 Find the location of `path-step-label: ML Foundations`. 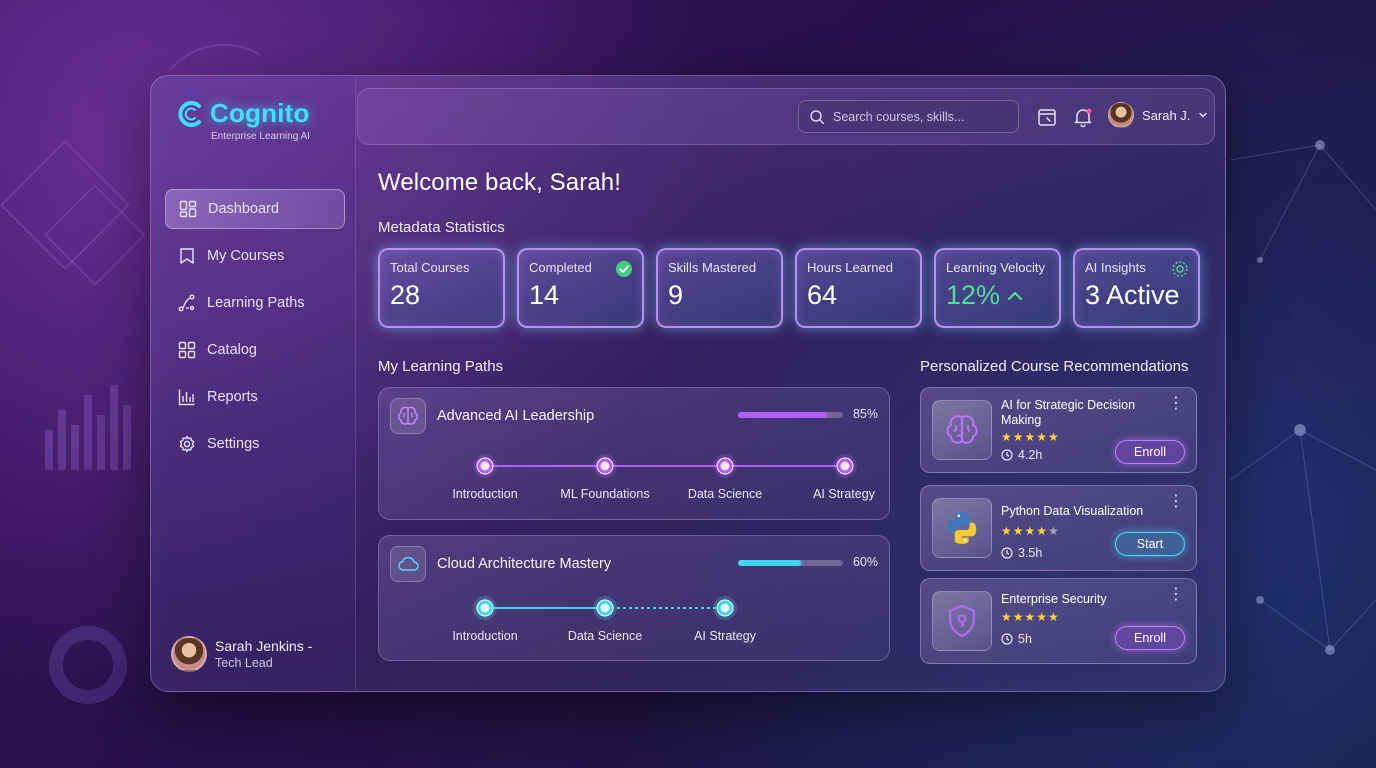

path-step-label: ML Foundations is located at coordinates (605, 494).